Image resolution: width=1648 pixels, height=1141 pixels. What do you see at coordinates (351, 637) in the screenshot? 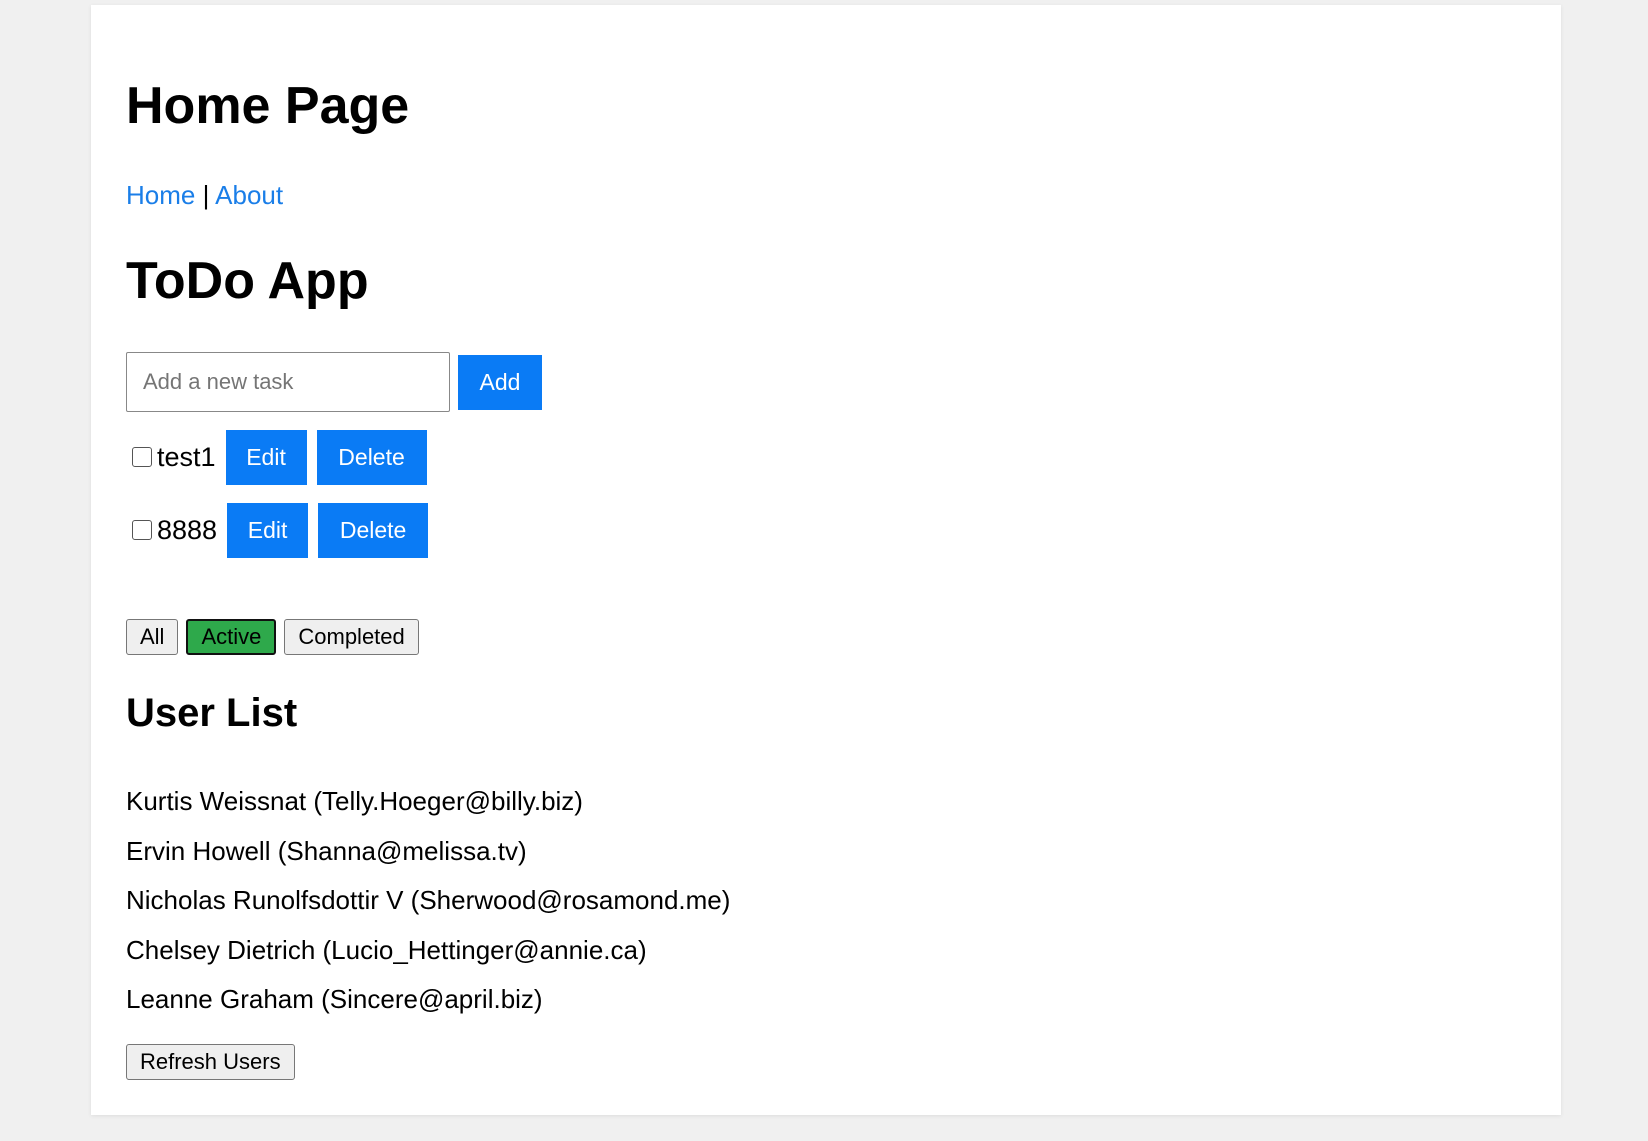
I see `filter-completed-button: Completed` at bounding box center [351, 637].